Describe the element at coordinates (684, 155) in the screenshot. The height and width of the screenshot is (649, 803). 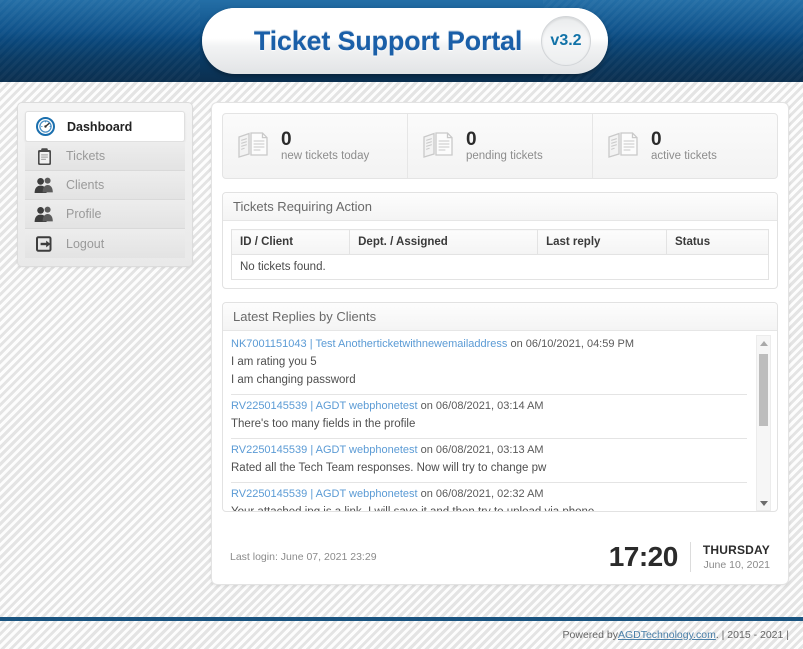
I see `stat-label: active tickets` at that location.